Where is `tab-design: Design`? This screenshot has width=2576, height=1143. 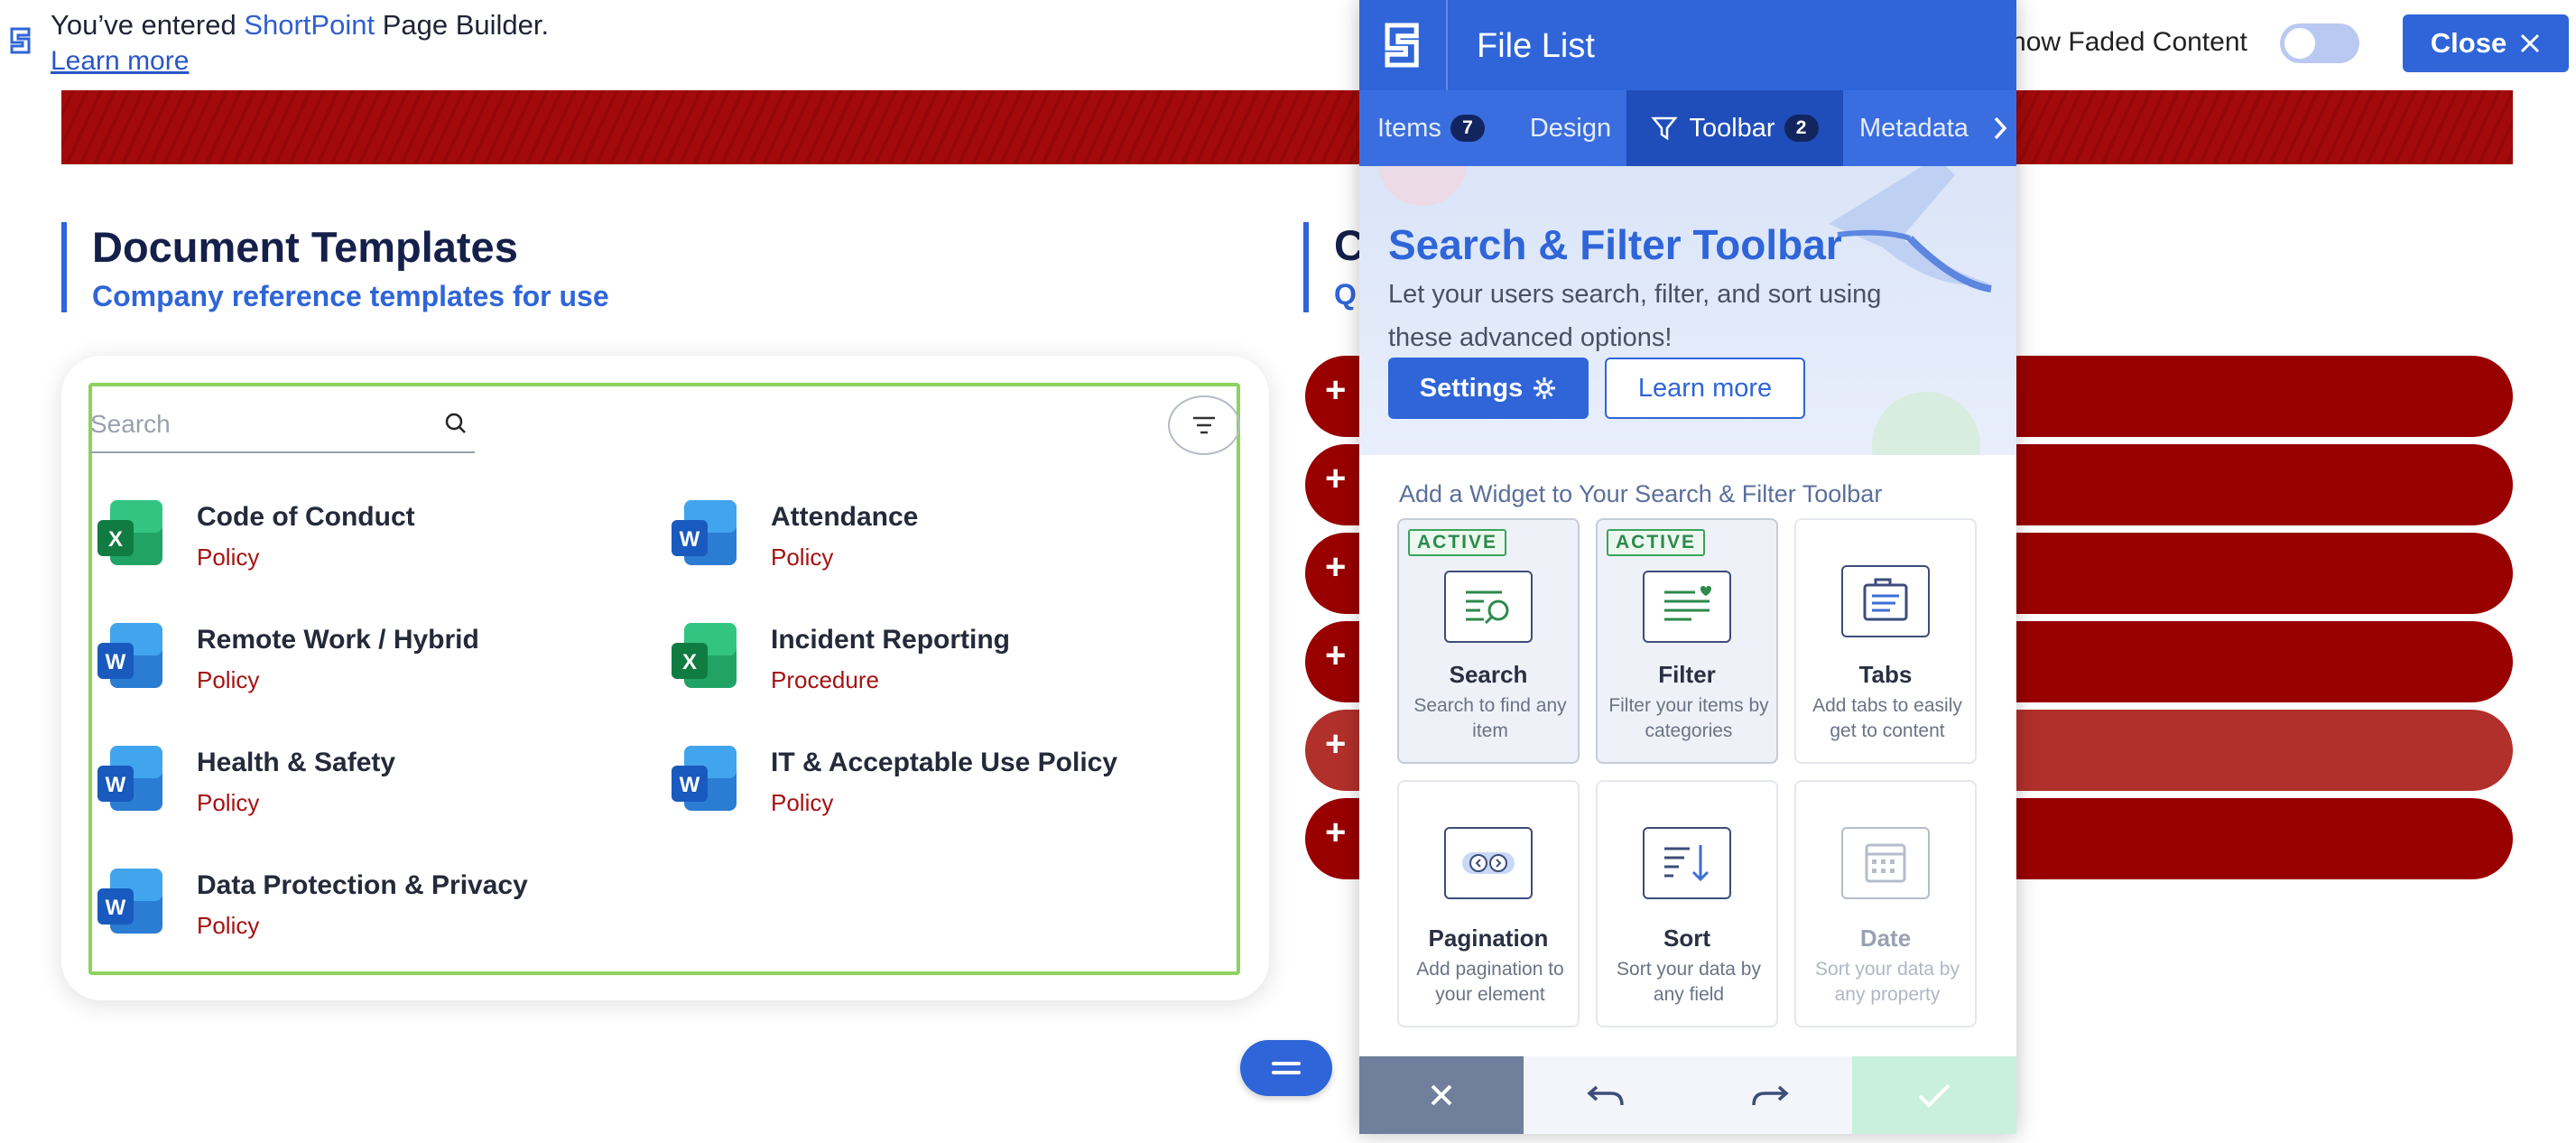
tab-design: Design is located at coordinates (1570, 128).